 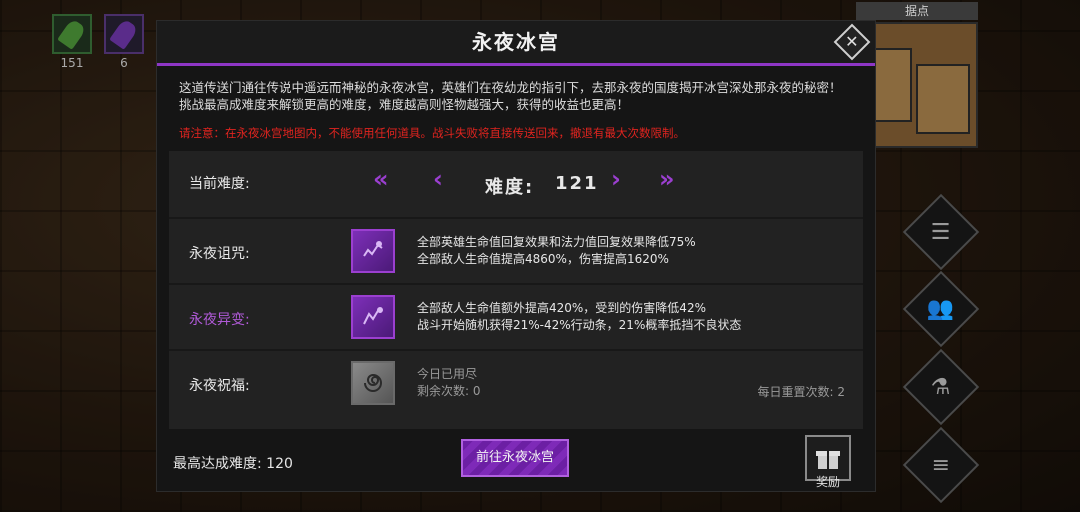 What do you see at coordinates (828, 460) in the screenshot?
I see `gift-icon` at bounding box center [828, 460].